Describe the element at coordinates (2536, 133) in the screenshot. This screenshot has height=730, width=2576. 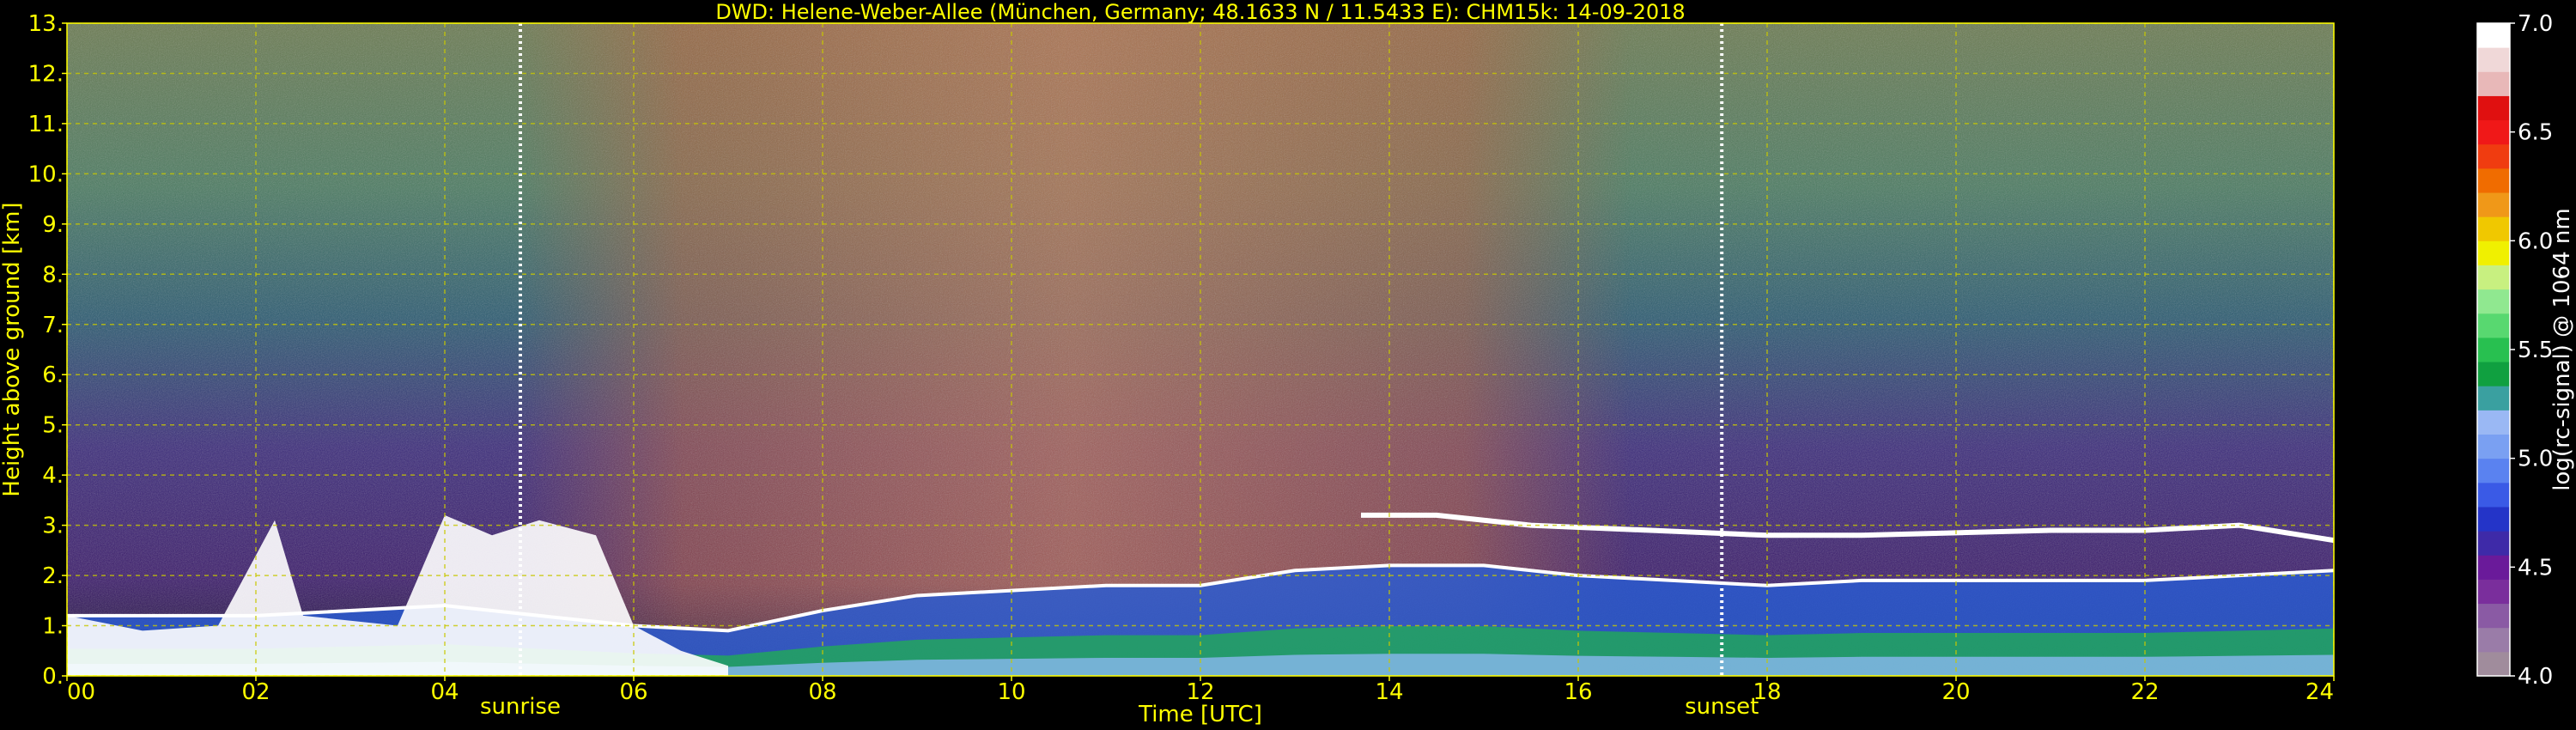
I see `colorbar-tick-label: 6.5` at that location.